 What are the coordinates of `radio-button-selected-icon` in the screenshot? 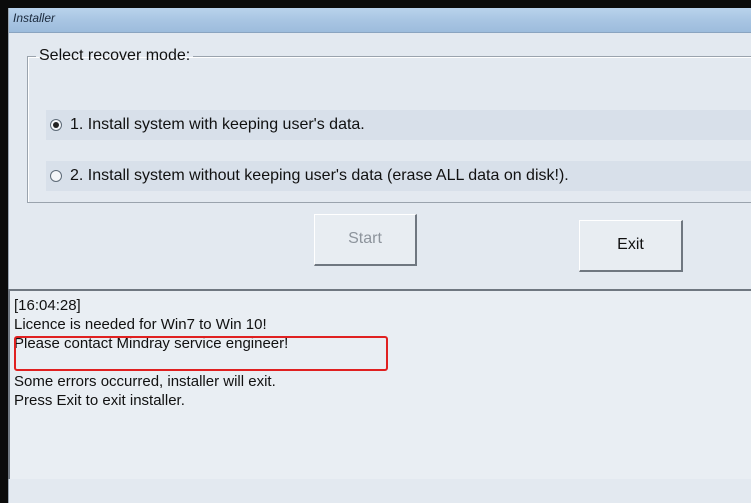 It's located at (56, 125).